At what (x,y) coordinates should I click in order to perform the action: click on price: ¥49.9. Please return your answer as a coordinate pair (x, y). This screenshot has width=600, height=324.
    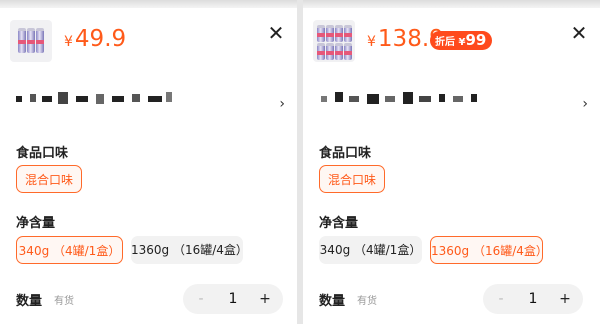
    Looking at the image, I should click on (95, 40).